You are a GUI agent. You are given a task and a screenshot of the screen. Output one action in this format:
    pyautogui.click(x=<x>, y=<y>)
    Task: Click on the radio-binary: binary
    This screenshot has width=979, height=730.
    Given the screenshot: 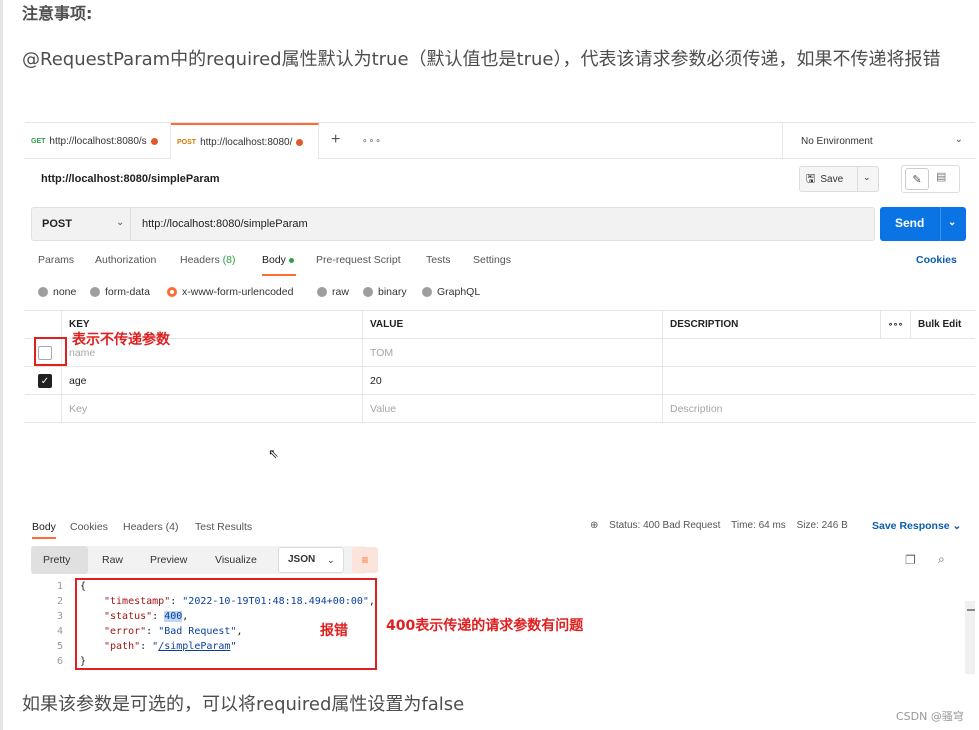 What is the action you would take?
    pyautogui.click(x=385, y=292)
    